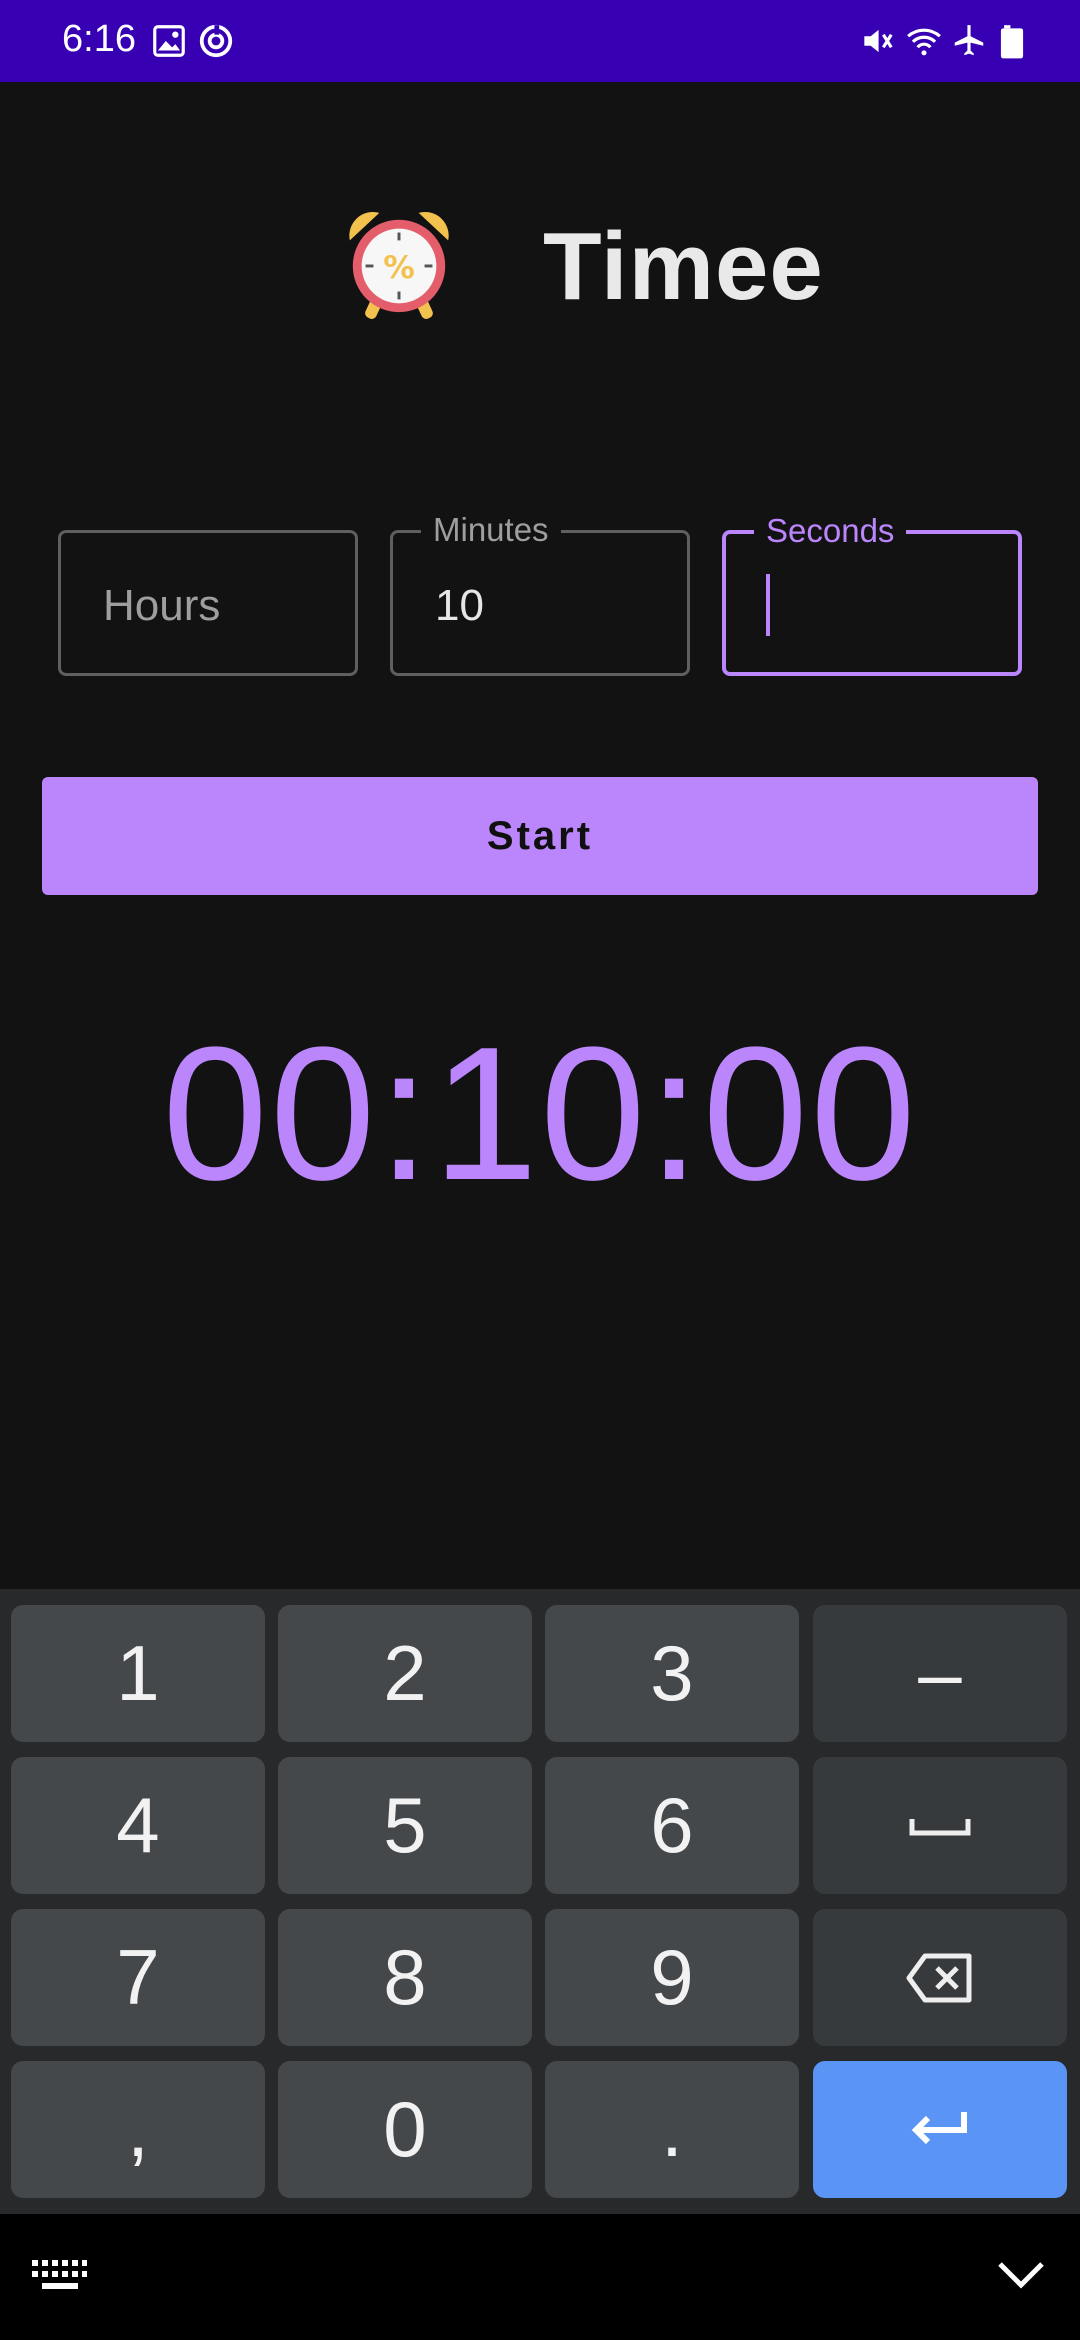 This screenshot has width=1080, height=2340. Describe the element at coordinates (969, 40) in the screenshot. I see `airplane-icon` at that location.